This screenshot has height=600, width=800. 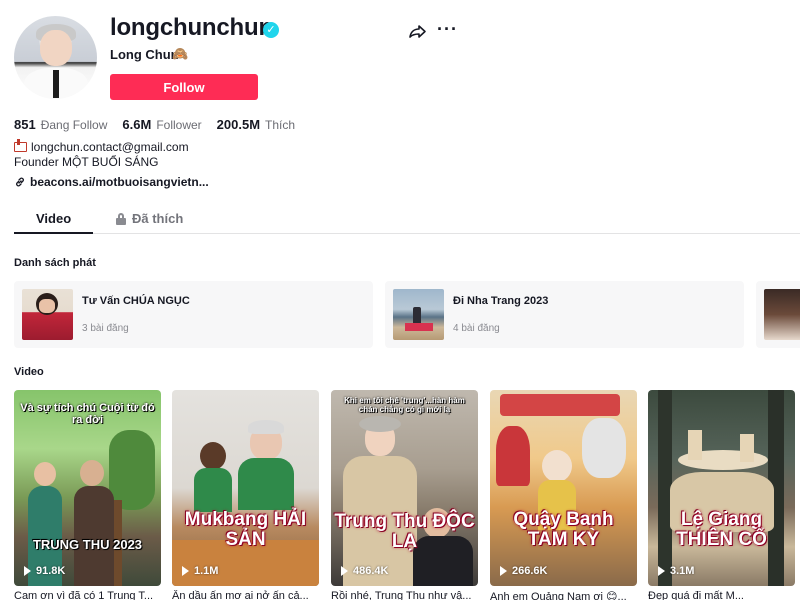 I want to click on profile-tabs: Video Đã thích, so click(x=407, y=218).